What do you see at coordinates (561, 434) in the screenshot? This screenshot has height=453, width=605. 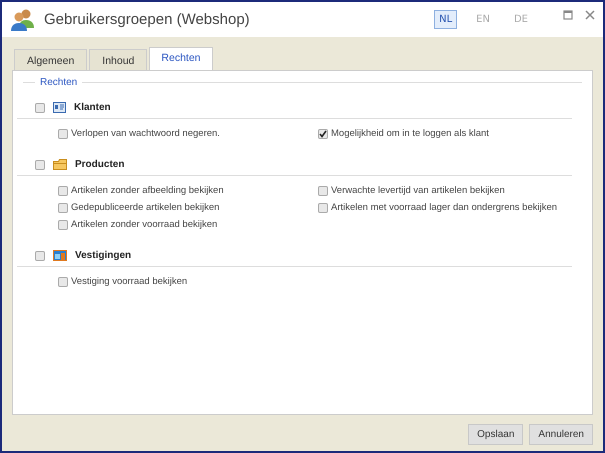 I see `dialog-button: Annuleren` at bounding box center [561, 434].